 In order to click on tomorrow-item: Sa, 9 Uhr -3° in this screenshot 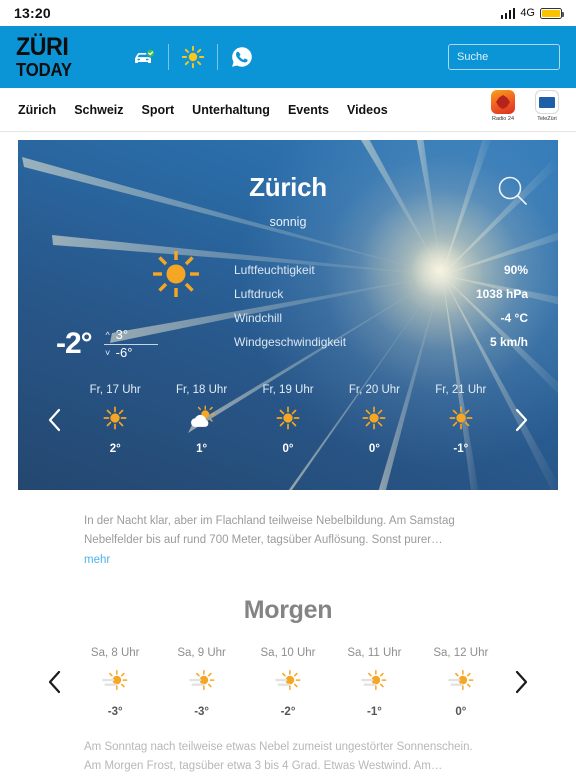, I will do `click(201, 682)`.